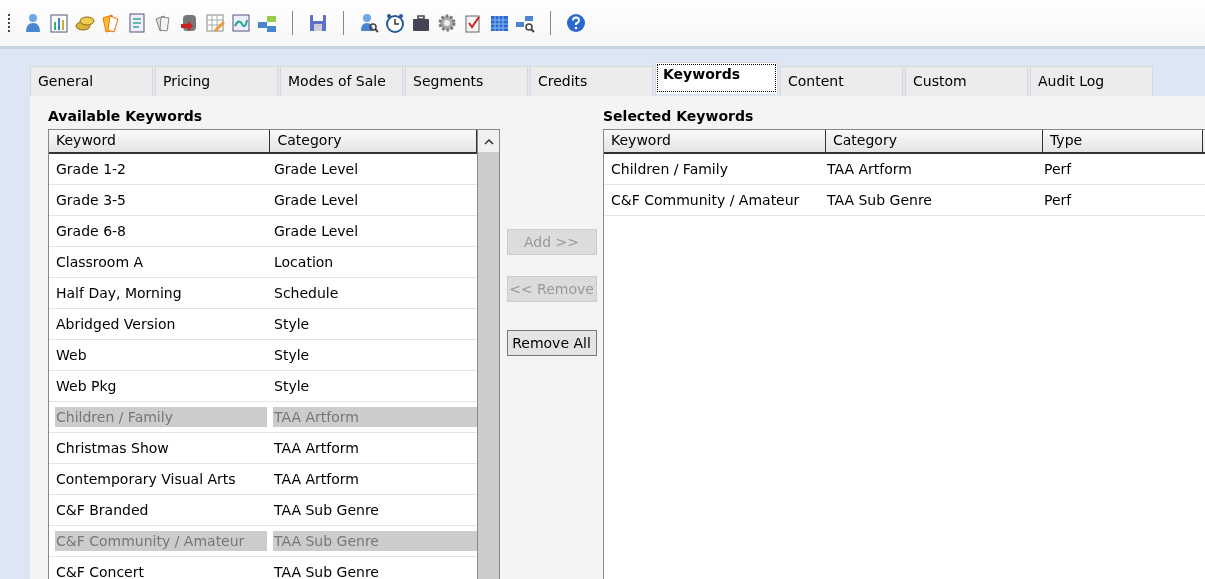 Image resolution: width=1205 pixels, height=579 pixels. I want to click on table-cell: Half Day, Morning, so click(161, 293).